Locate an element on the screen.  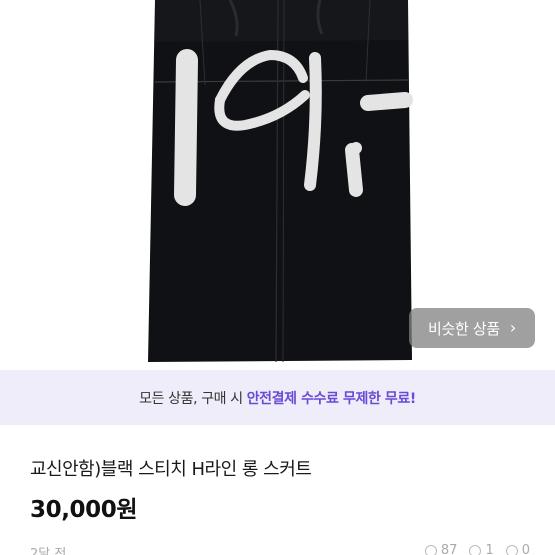
views-stat: 87 is located at coordinates (441, 549).